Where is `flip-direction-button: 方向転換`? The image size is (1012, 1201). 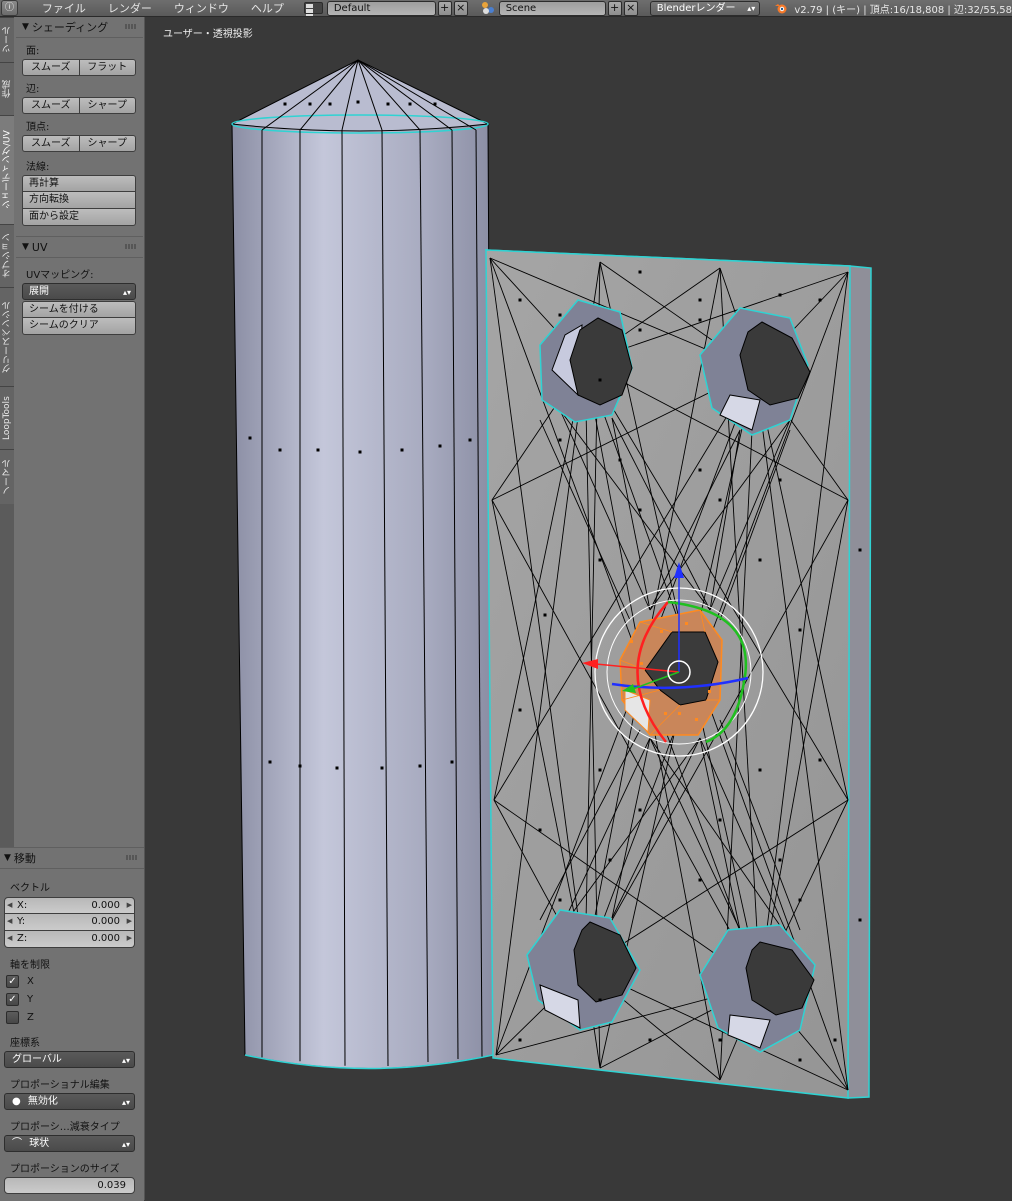 flip-direction-button: 方向転換 is located at coordinates (79, 200).